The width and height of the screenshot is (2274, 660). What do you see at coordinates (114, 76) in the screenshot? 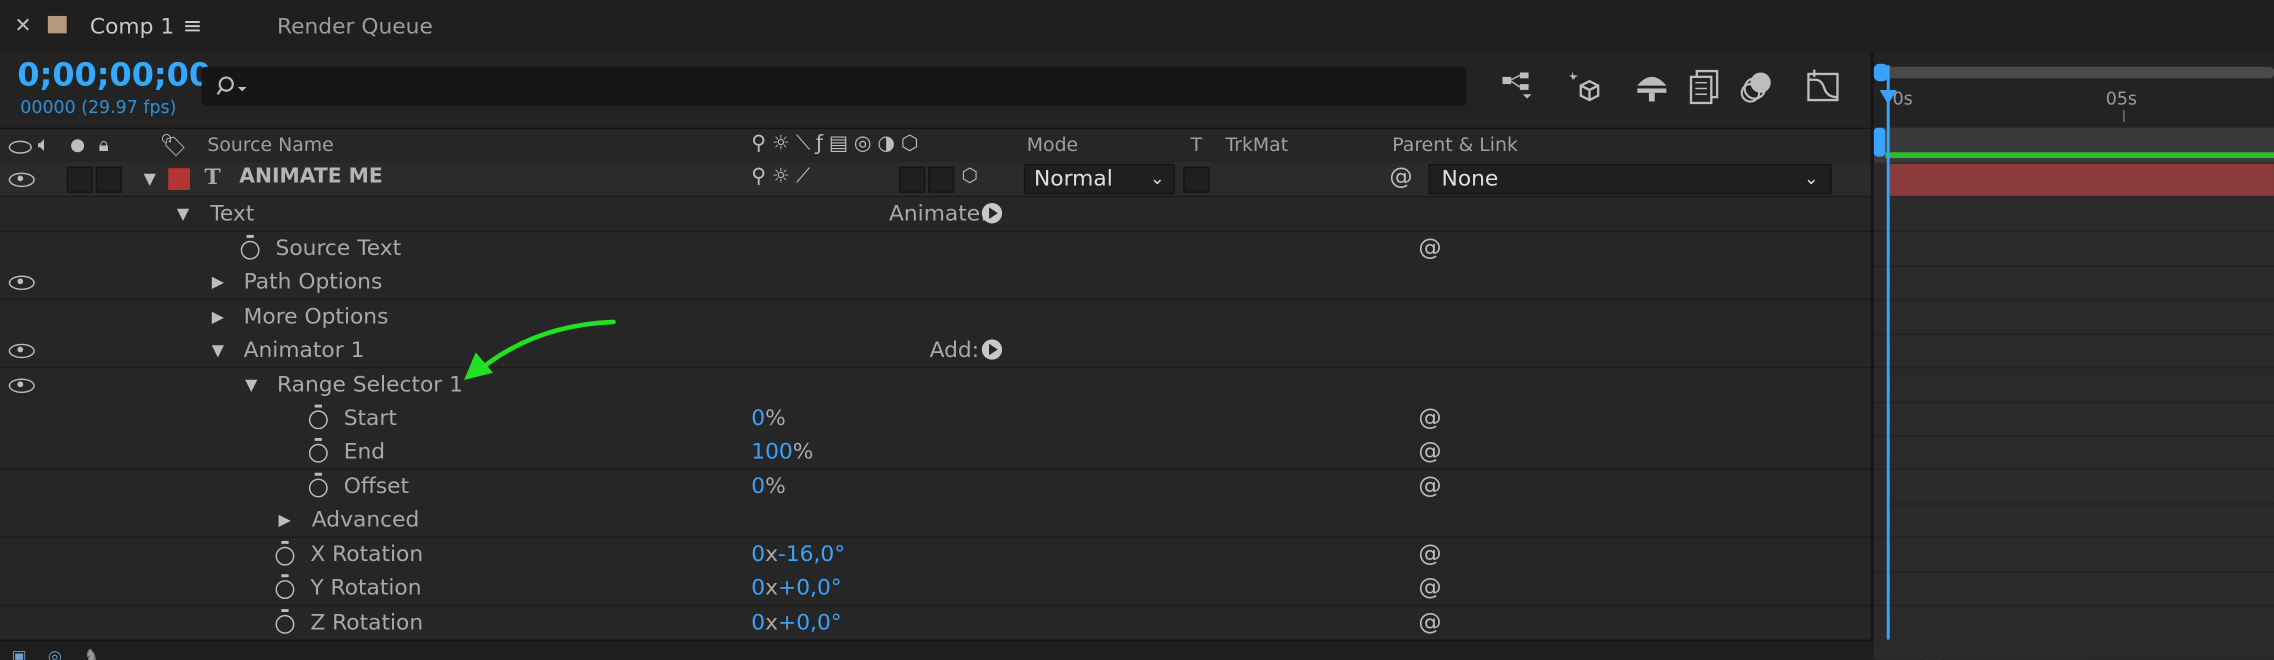
I see `current-time-display: 0;00;00;00` at bounding box center [114, 76].